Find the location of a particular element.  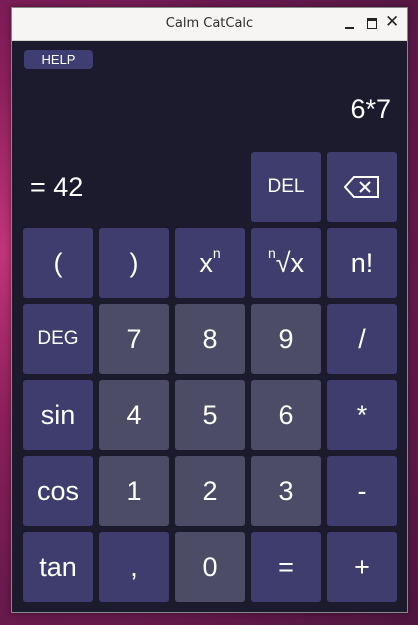

root-button: n √x is located at coordinates (286, 263).